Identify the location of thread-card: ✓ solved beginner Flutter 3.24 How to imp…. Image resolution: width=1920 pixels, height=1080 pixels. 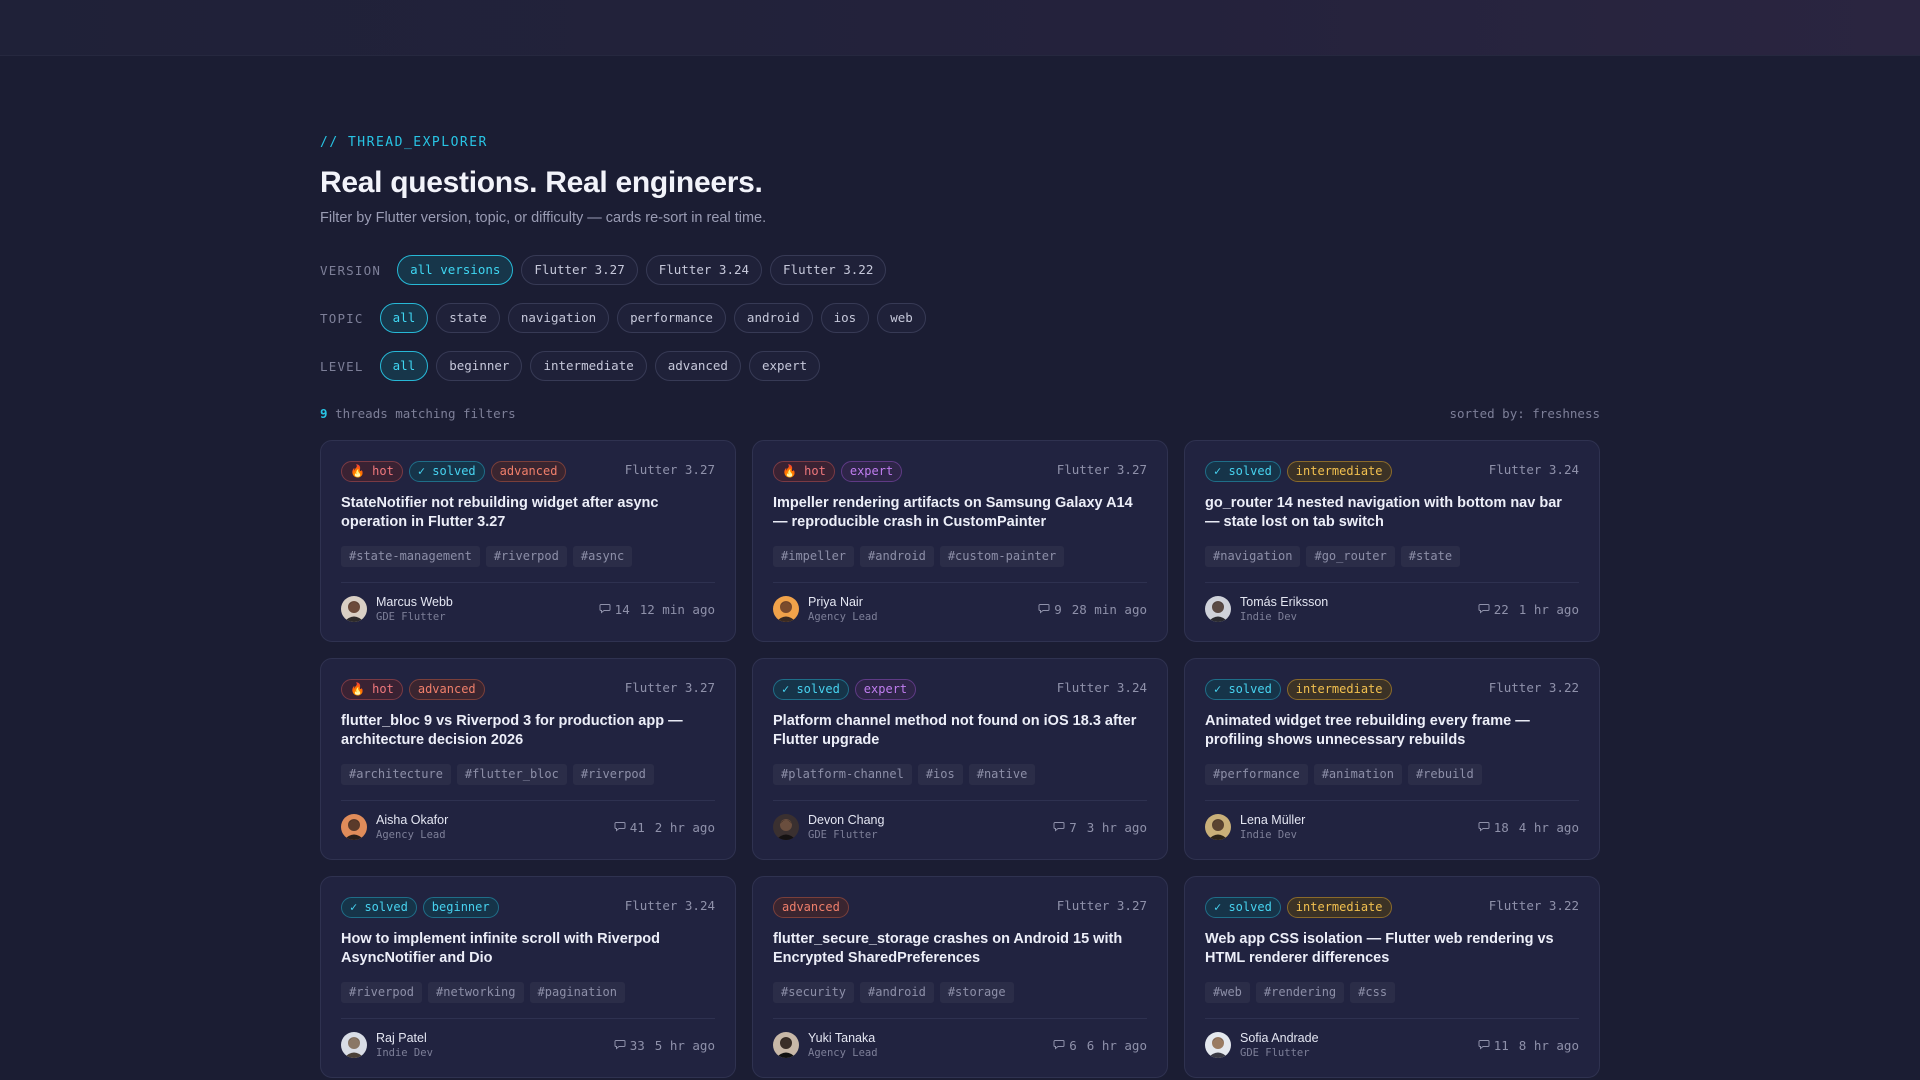
(528, 977).